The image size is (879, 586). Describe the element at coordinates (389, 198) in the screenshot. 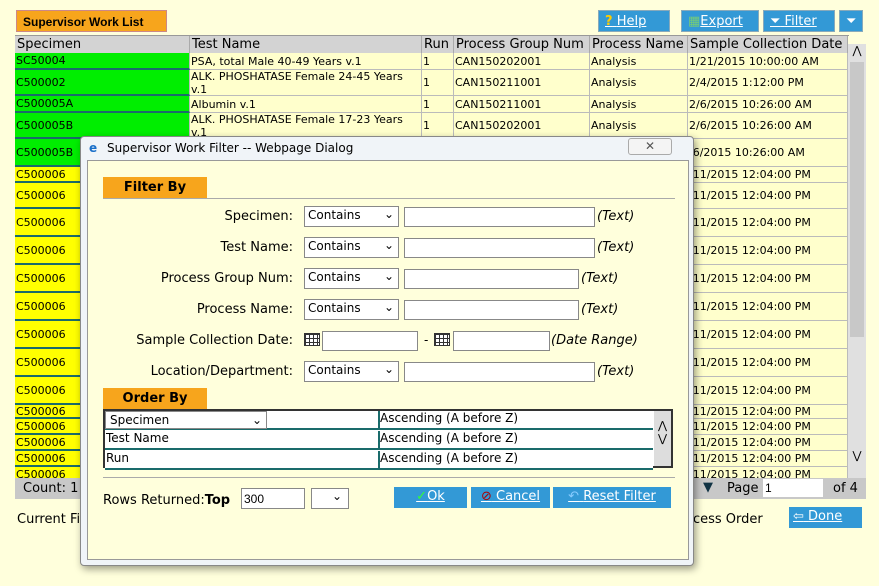

I see `divider` at that location.